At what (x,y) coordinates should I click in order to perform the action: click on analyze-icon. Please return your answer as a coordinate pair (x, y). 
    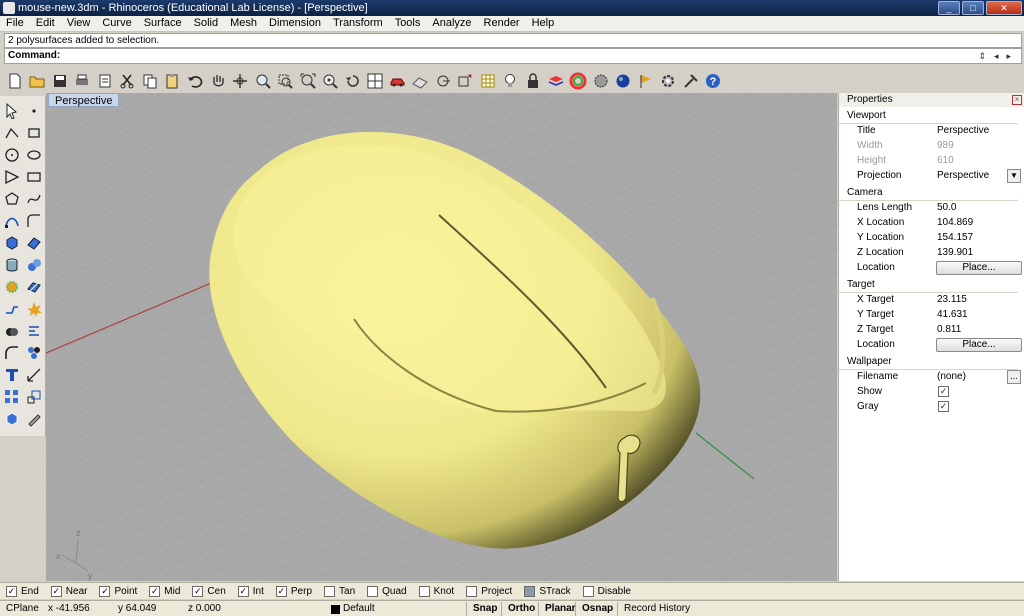
    Looking at the image, I should click on (34, 418).